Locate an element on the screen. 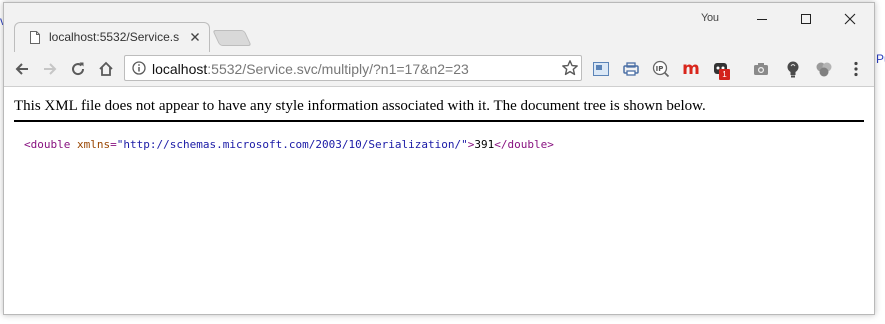 Image resolution: width=885 pixels, height=324 pixels. new-tab-button is located at coordinates (232, 38).